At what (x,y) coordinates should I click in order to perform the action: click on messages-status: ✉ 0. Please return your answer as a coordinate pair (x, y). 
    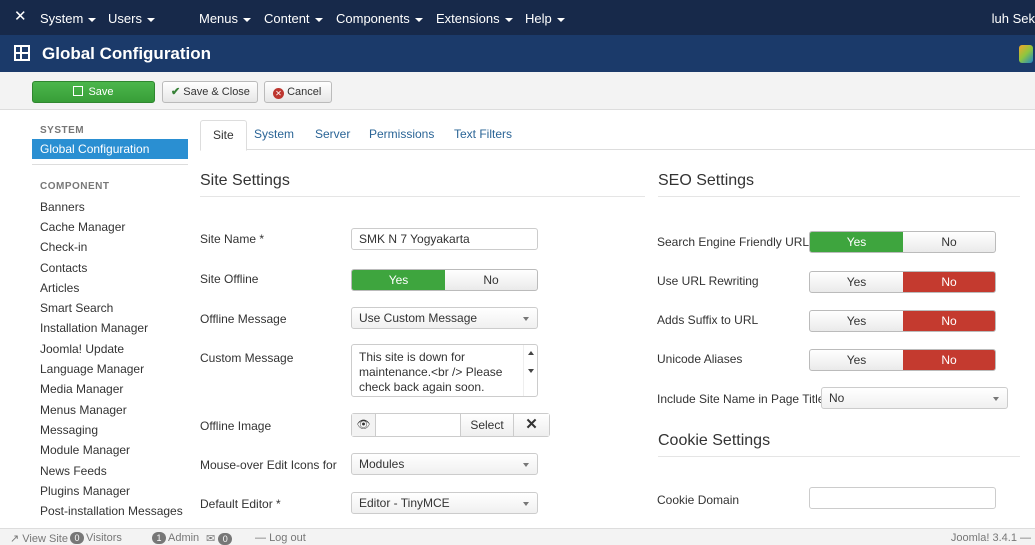
    Looking at the image, I should click on (220, 538).